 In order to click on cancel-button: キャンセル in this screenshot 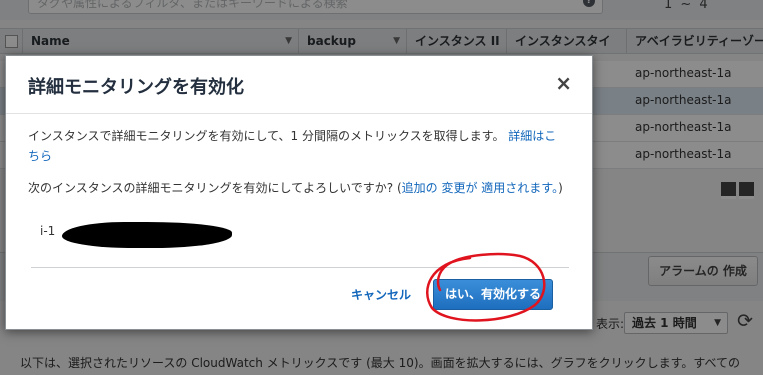, I will do `click(381, 294)`.